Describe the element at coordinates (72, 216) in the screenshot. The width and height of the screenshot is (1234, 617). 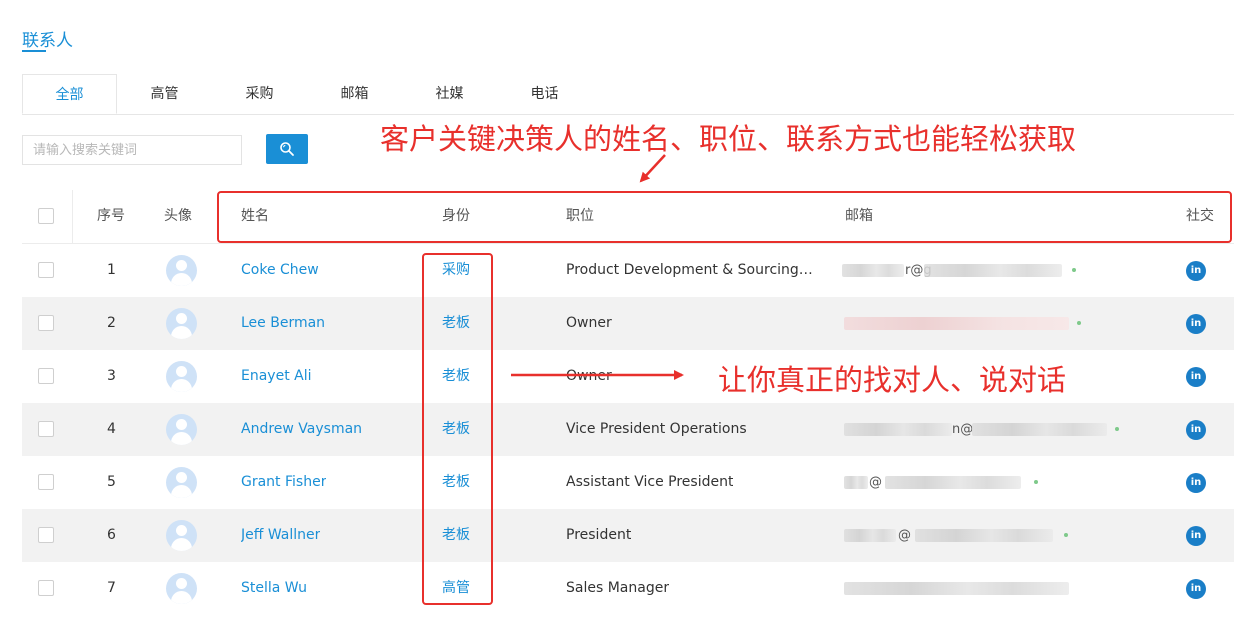
I see `column-divider` at that location.